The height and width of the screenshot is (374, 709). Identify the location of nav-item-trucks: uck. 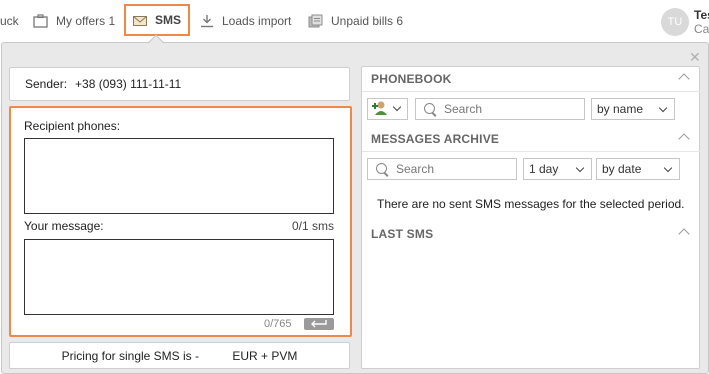
(9, 21).